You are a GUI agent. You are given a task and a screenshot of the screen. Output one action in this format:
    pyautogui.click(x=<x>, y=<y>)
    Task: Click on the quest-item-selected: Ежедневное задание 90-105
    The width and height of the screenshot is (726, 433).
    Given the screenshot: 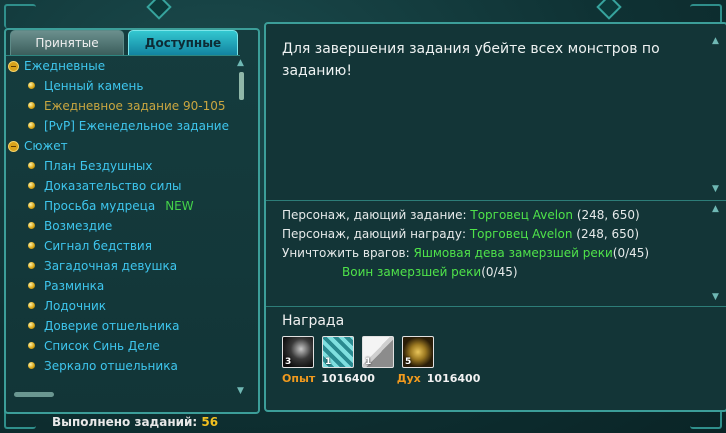 What is the action you would take?
    pyautogui.click(x=123, y=106)
    